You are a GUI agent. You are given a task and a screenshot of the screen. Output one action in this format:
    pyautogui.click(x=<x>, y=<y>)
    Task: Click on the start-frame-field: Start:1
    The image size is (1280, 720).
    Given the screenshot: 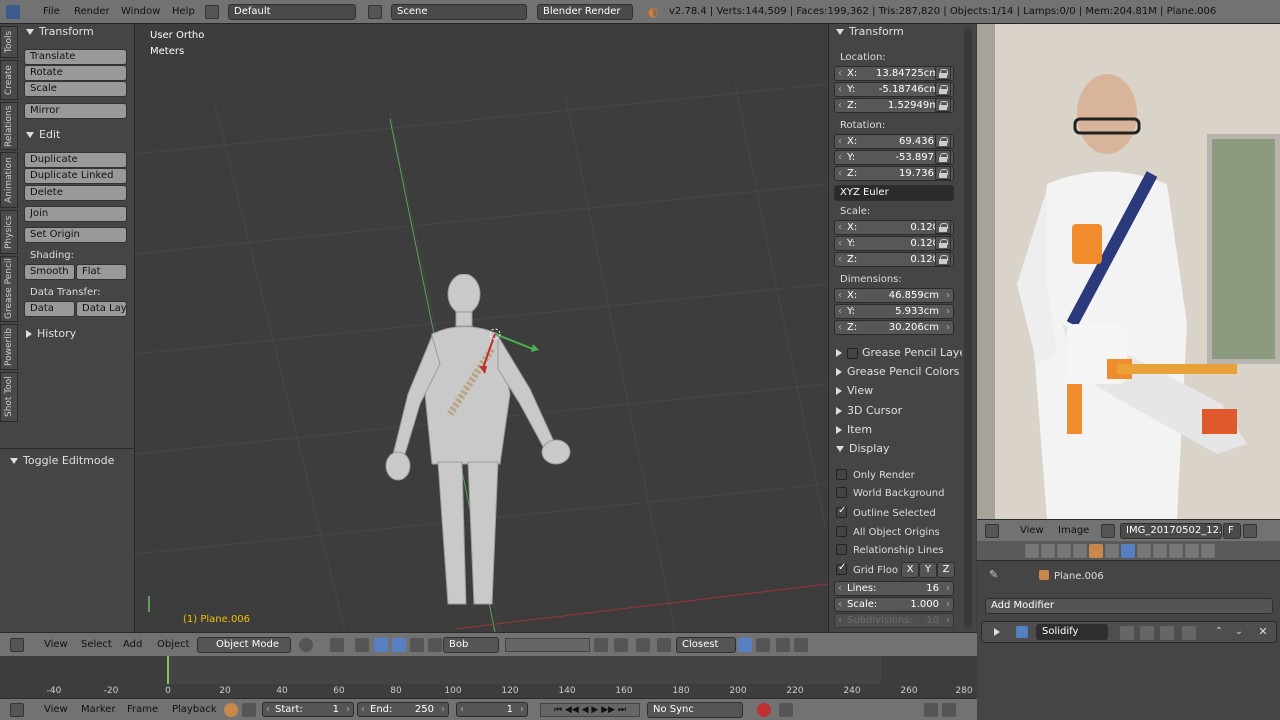 What is the action you would take?
    pyautogui.click(x=308, y=709)
    